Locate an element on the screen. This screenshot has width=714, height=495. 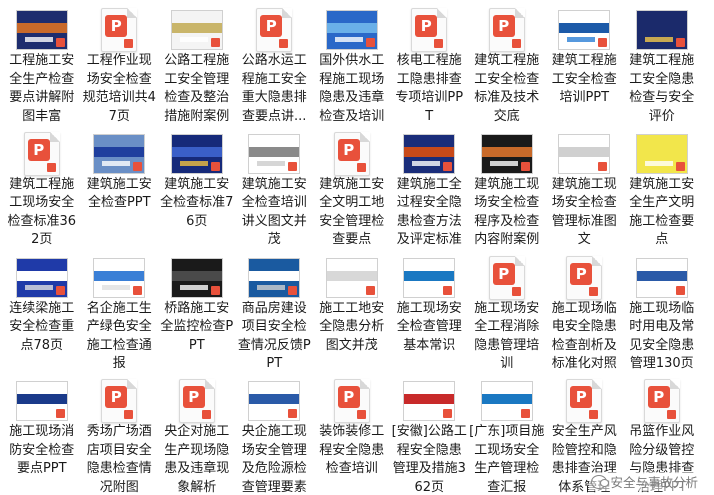
document-item: P 施工现场安全工程消除隐患管理培训 is located at coordinates (507, 310).